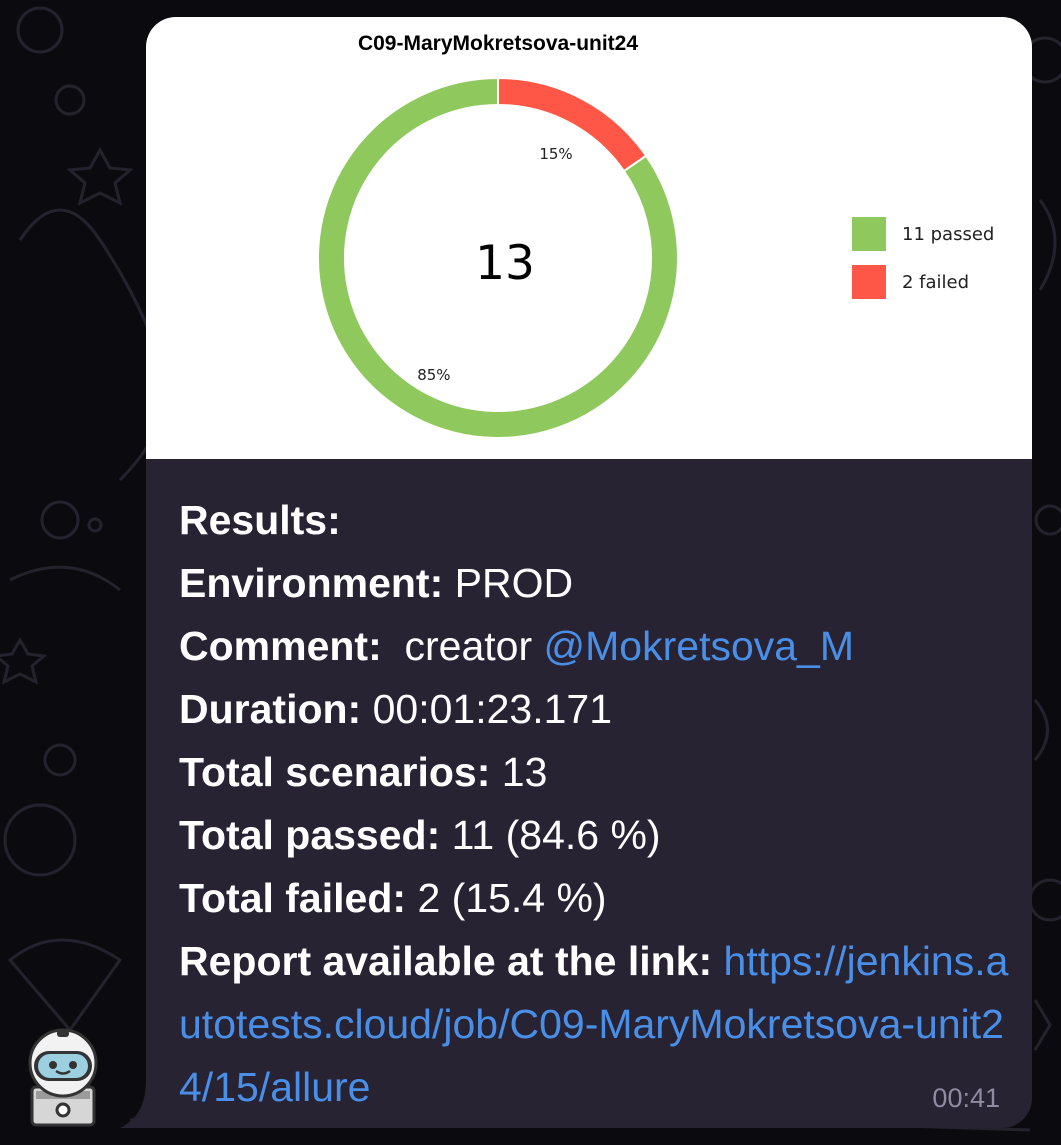 Image resolution: width=1061 pixels, height=1145 pixels. I want to click on chart-title: C09-MaryMokretsova-unit24, so click(498, 43).